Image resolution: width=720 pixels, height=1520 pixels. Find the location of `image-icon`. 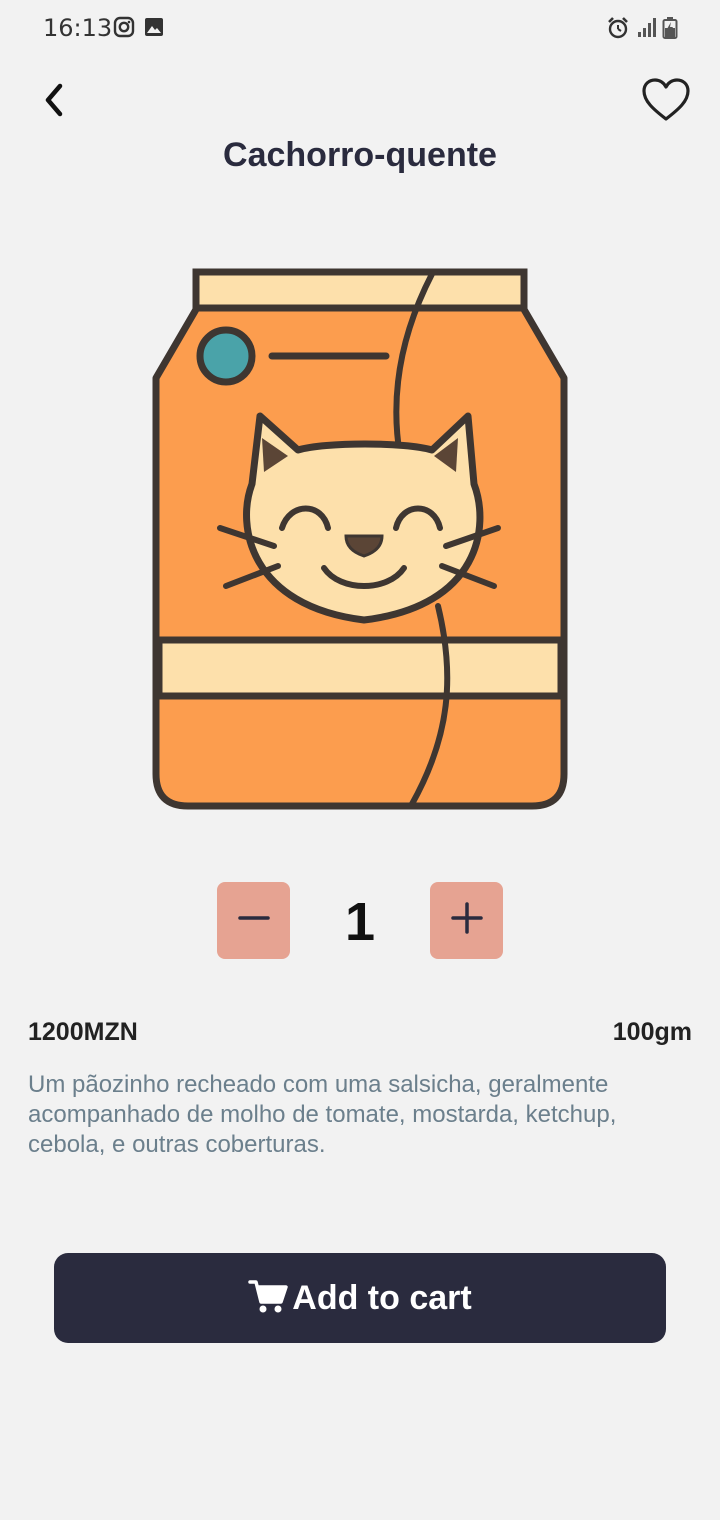

image-icon is located at coordinates (154, 29).